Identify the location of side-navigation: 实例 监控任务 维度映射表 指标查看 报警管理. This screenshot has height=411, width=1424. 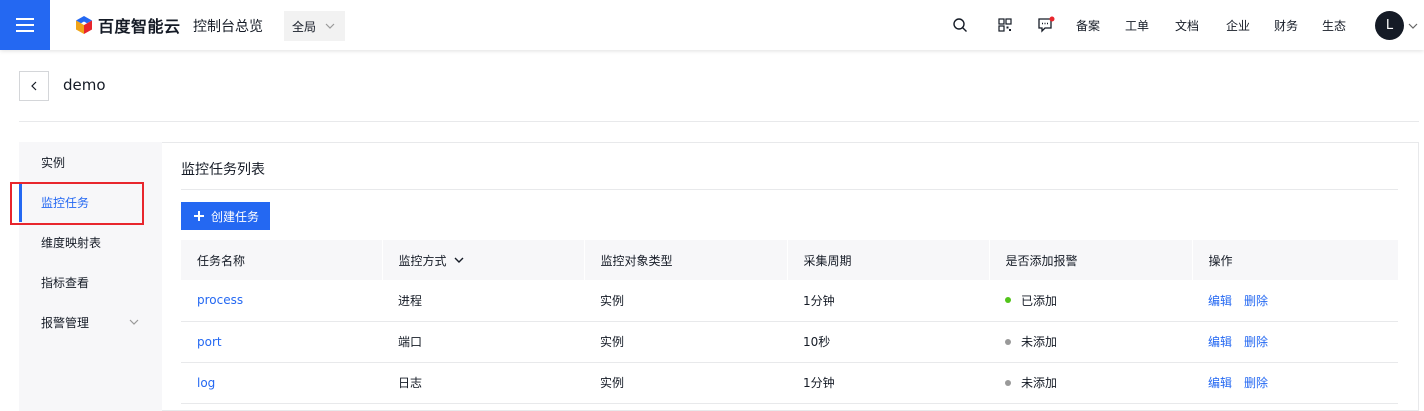
(90, 276).